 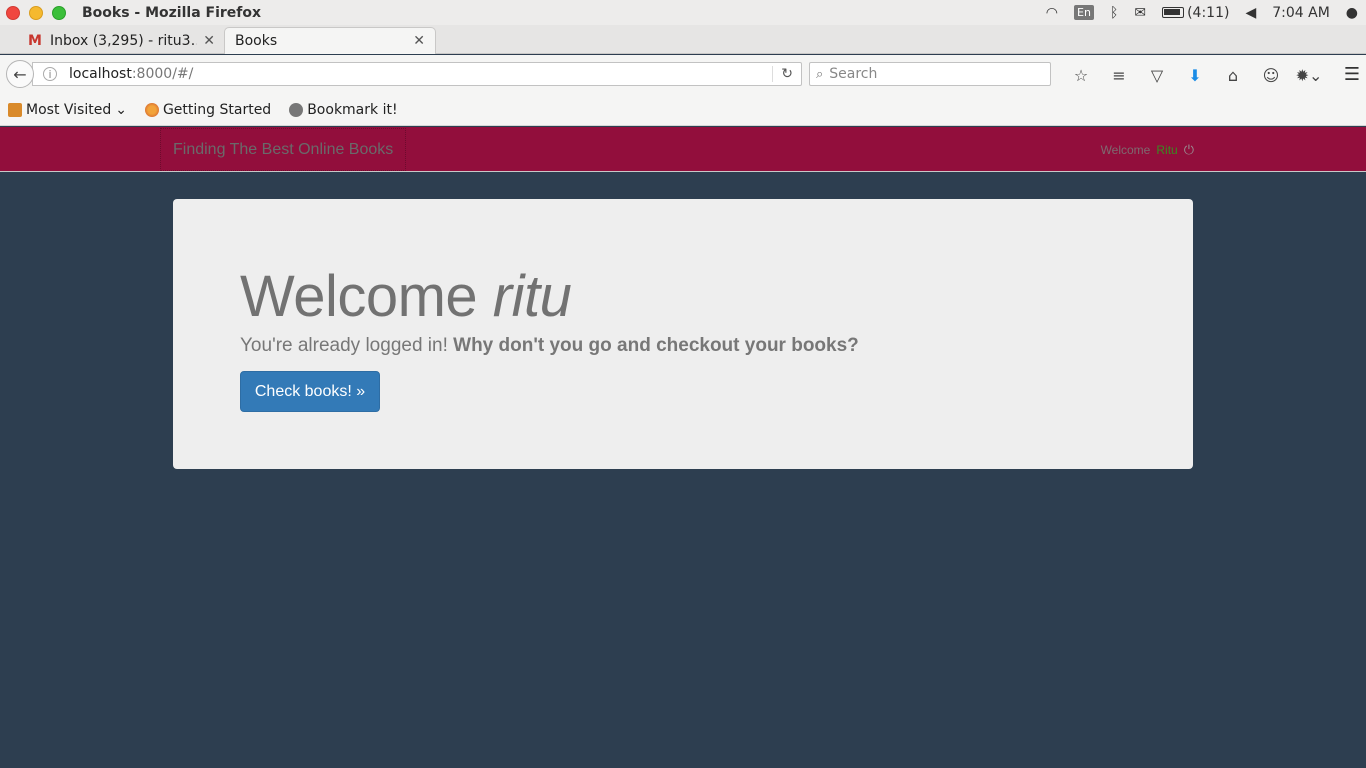 What do you see at coordinates (1125, 149) in the screenshot?
I see `welcome-label: Welcome` at bounding box center [1125, 149].